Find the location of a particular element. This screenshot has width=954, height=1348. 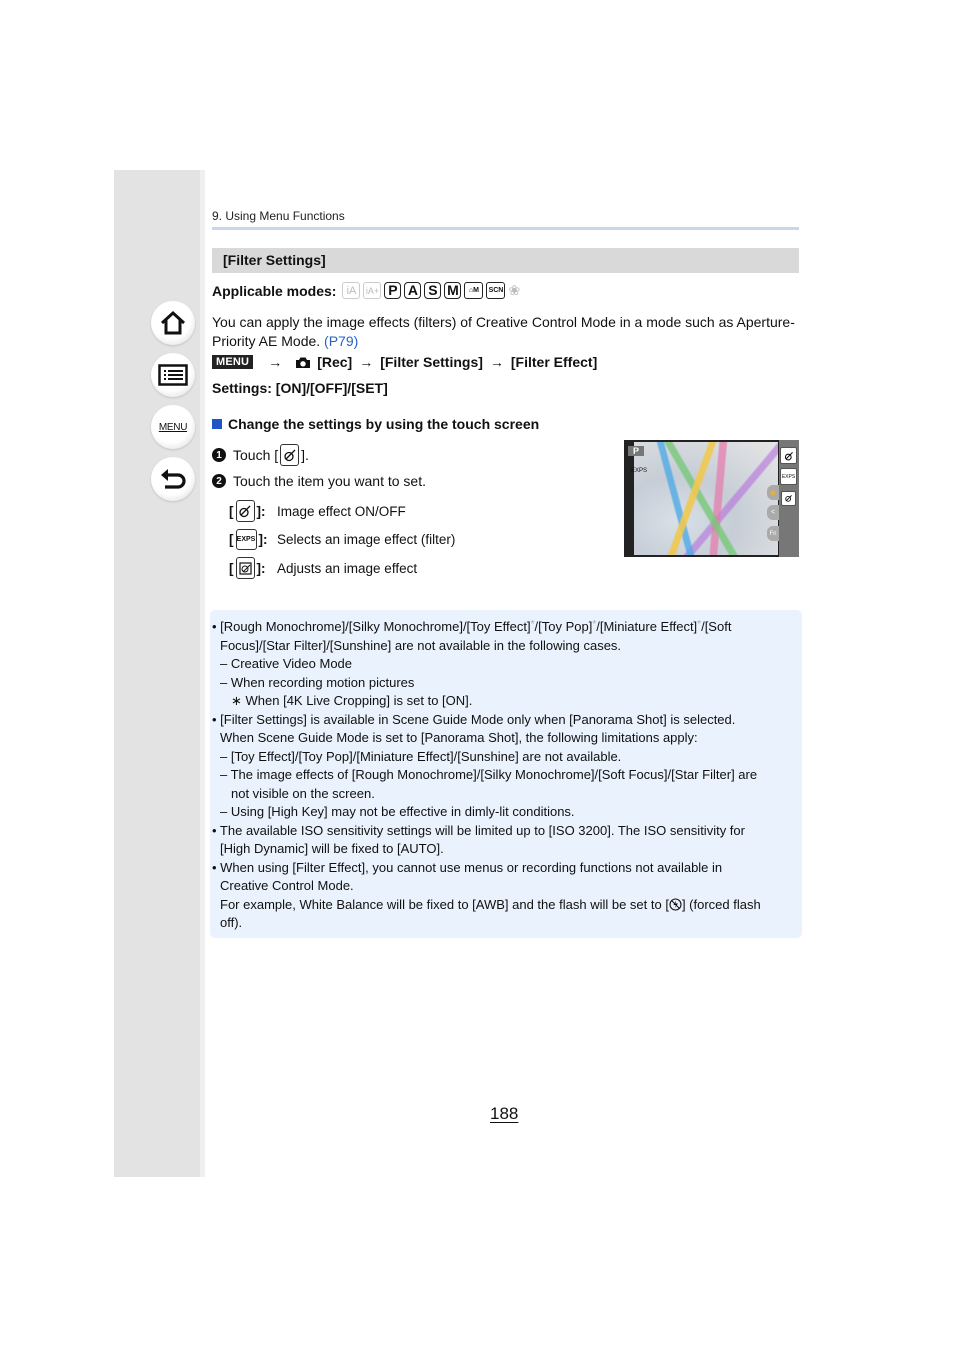

definition-item: []: Adjusts an image effect is located at coordinates (323, 568).